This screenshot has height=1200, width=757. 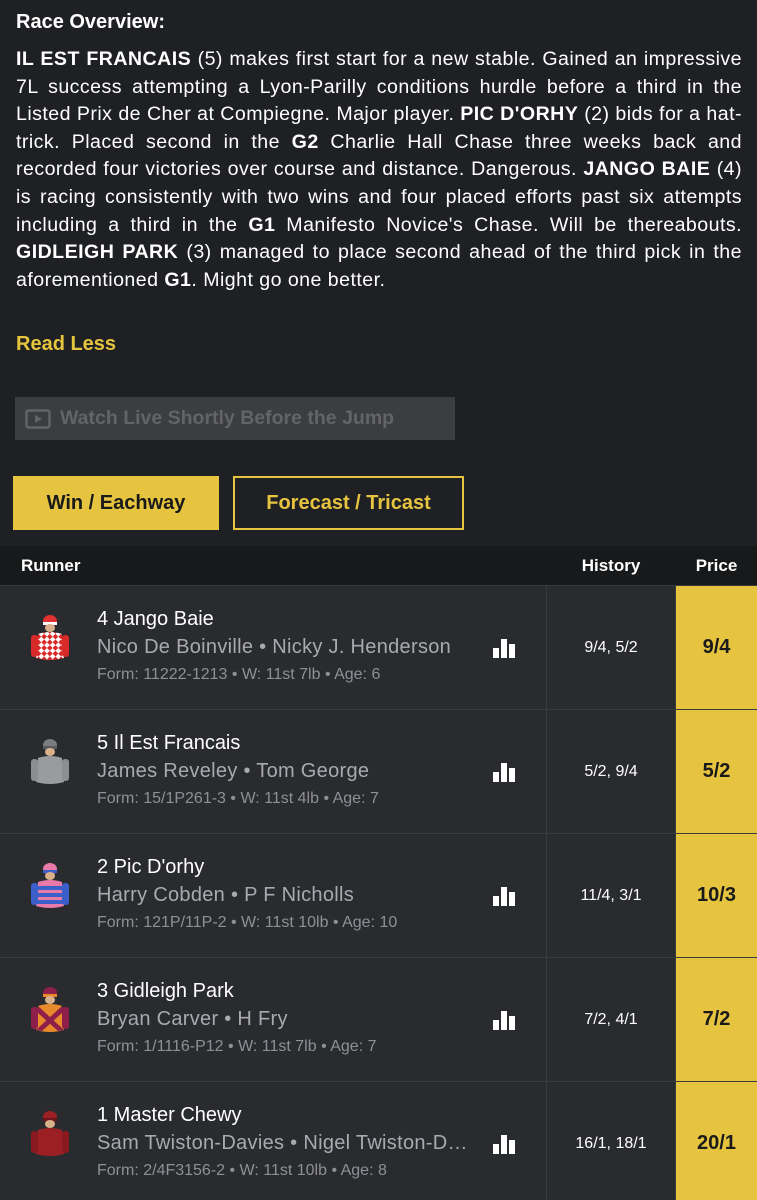 What do you see at coordinates (716, 1019) in the screenshot?
I see `price-button: 7/2` at bounding box center [716, 1019].